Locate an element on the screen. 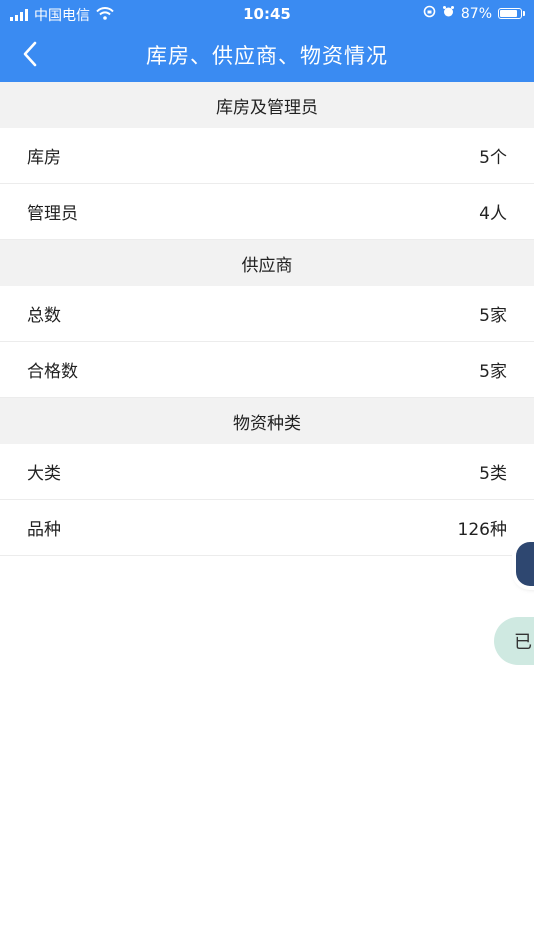  battery-icon is located at coordinates (511, 13).